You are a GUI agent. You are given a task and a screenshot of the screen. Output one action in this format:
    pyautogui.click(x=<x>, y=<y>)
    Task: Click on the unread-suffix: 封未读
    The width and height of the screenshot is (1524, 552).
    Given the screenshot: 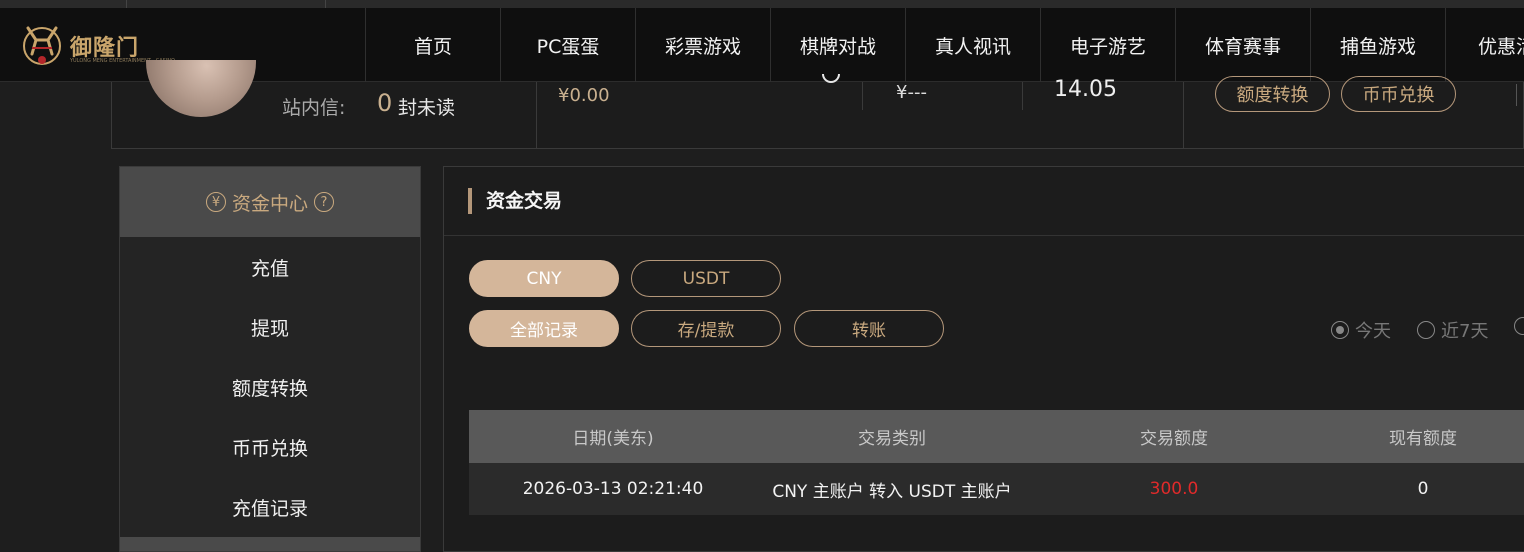 What is the action you would take?
    pyautogui.click(x=427, y=108)
    